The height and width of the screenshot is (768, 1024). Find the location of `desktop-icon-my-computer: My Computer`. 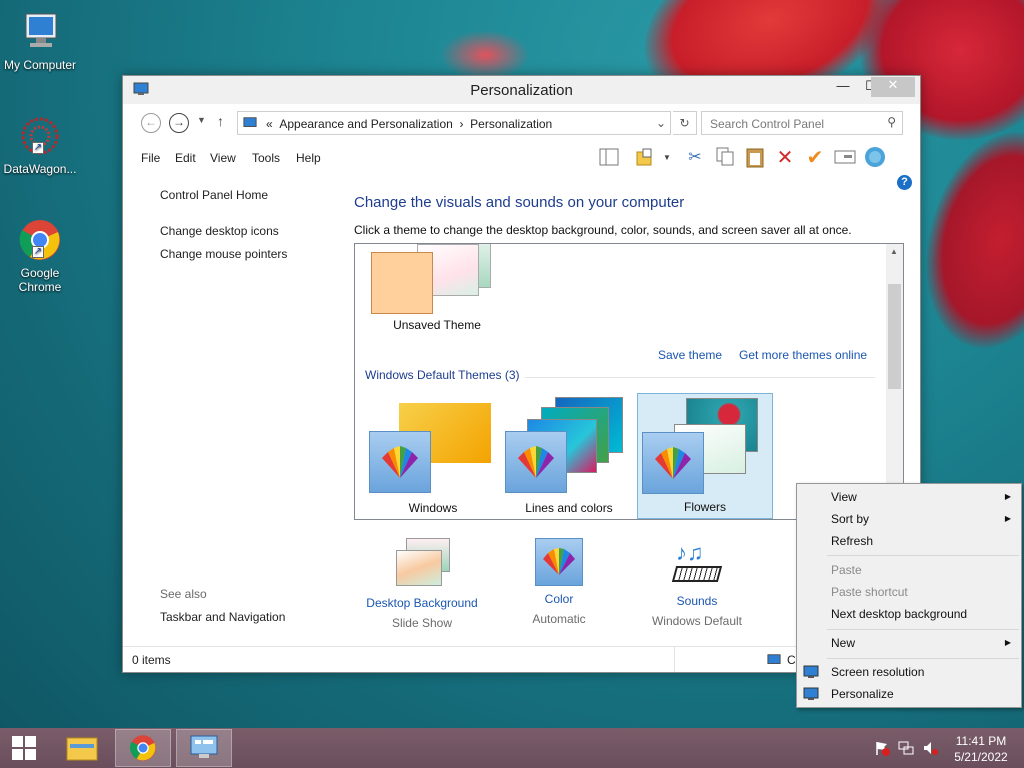

desktop-icon-my-computer: My Computer is located at coordinates (40, 40).